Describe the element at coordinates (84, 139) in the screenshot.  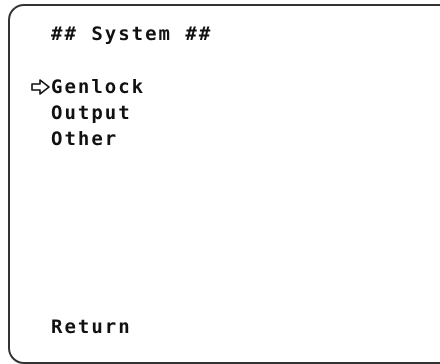
I see `menu-item-other: Other` at that location.